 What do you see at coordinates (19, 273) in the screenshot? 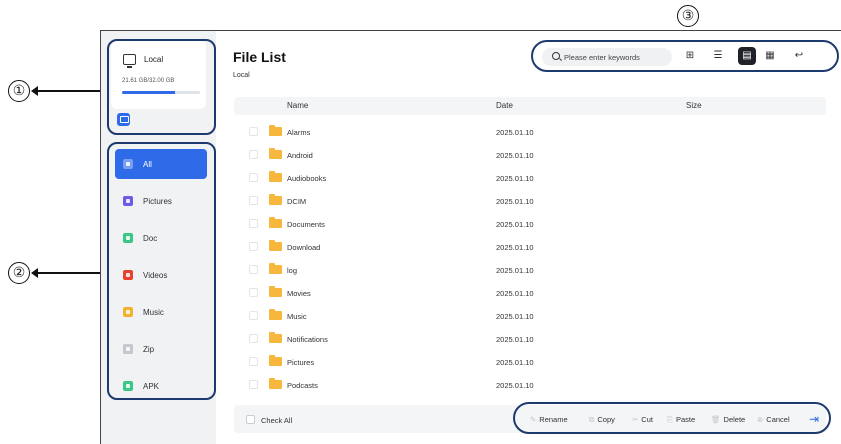
I see `annotation-marker-2: ②` at bounding box center [19, 273].